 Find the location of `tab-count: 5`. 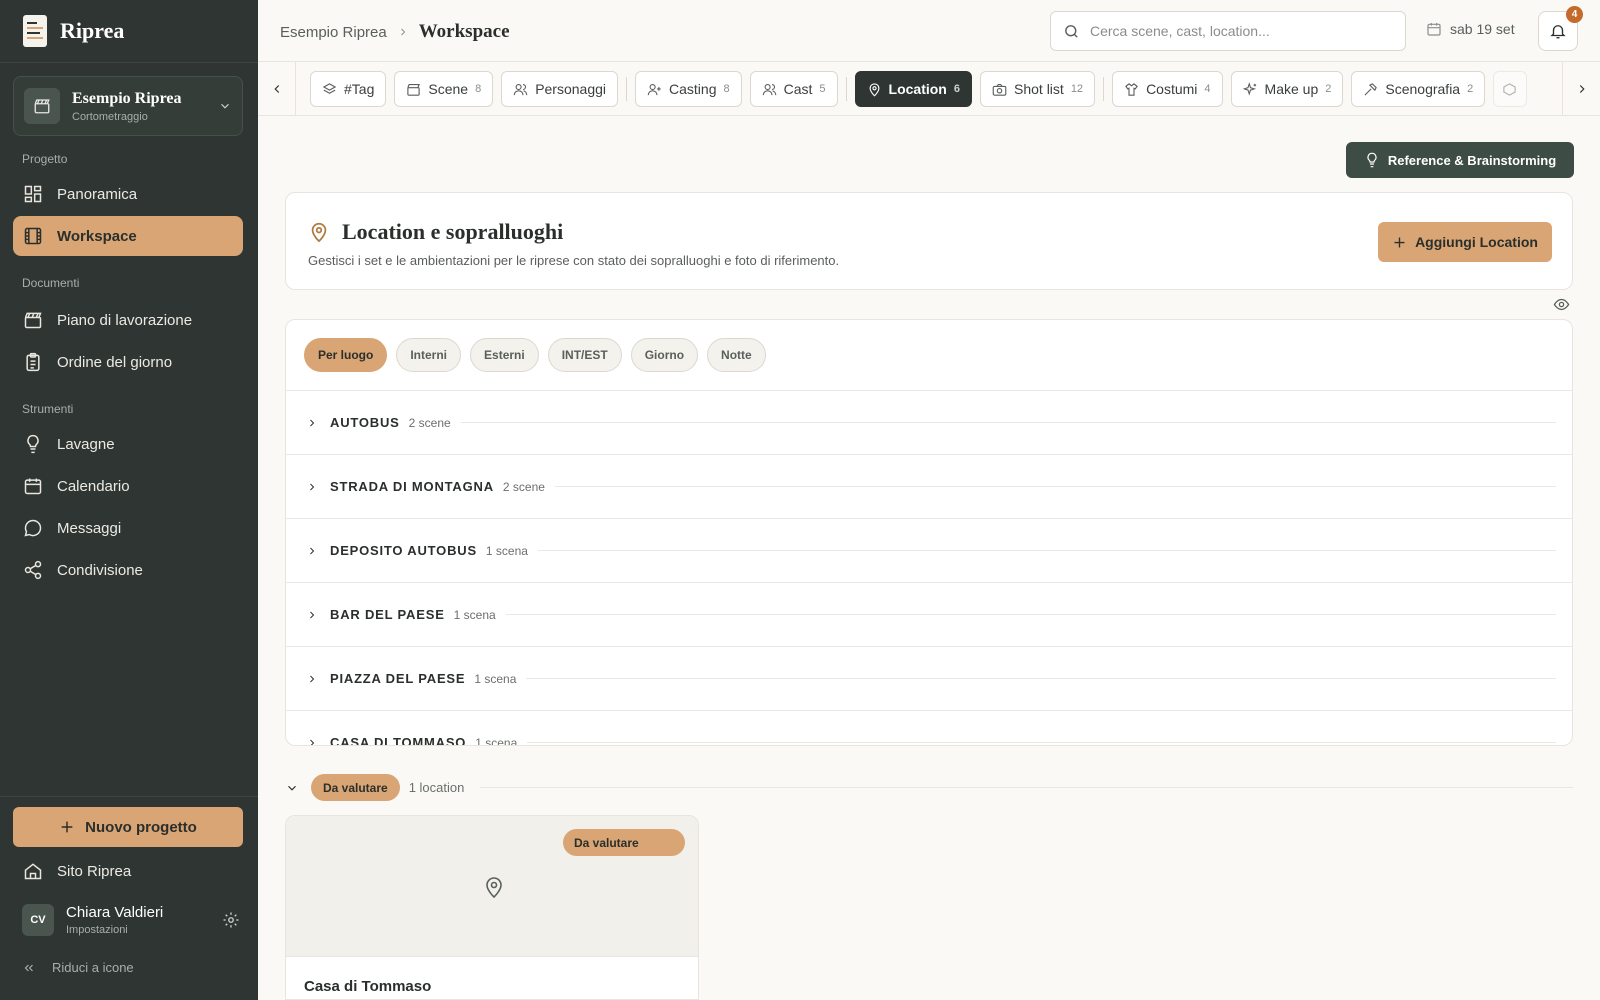

tab-count: 5 is located at coordinates (822, 89).